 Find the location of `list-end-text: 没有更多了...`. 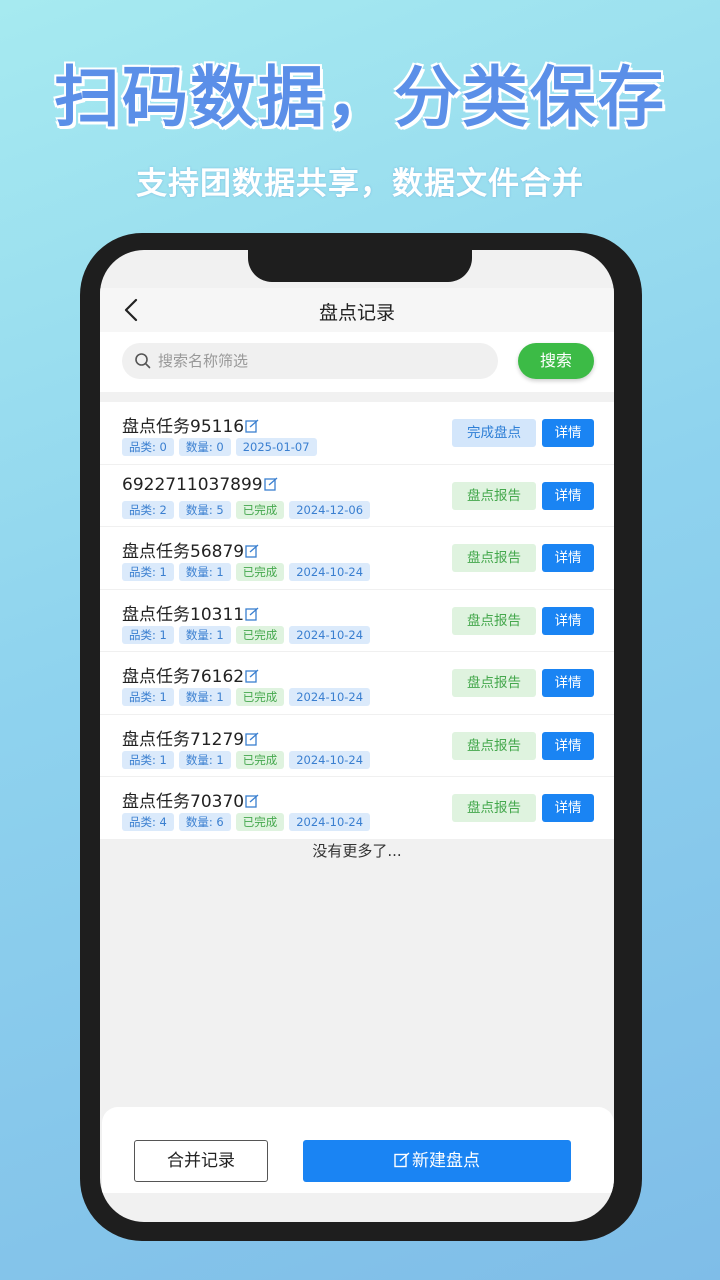

list-end-text: 没有更多了... is located at coordinates (357, 851).